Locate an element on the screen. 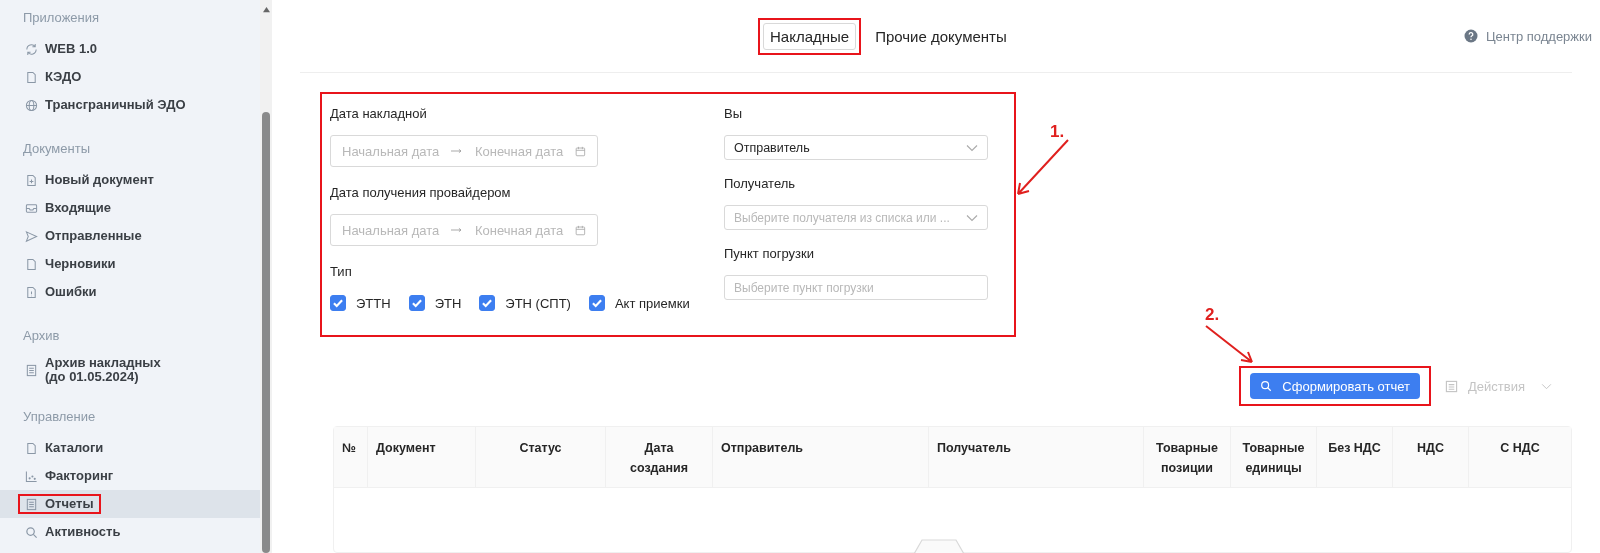 The image size is (1600, 553). nav-item: Ошибки is located at coordinates (130, 292).